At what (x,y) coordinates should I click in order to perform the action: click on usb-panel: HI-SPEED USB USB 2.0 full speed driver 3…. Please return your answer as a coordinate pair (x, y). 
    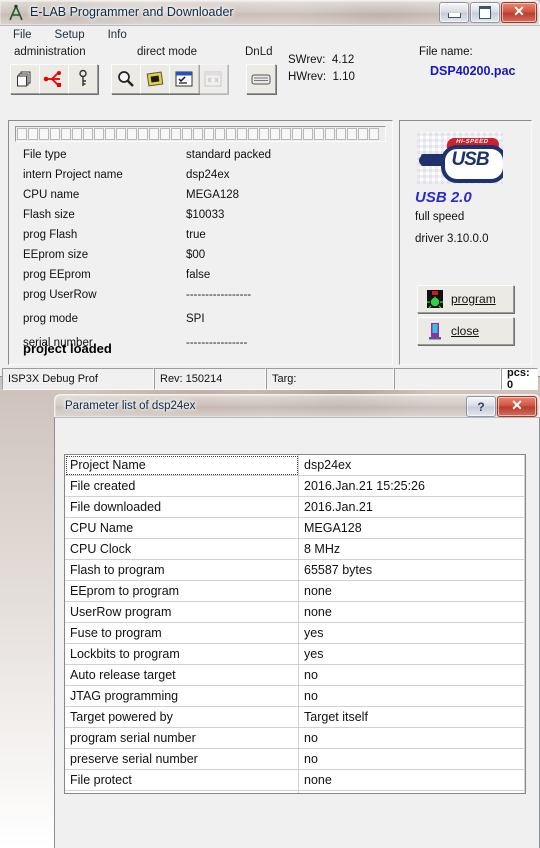
    Looking at the image, I should click on (465, 242).